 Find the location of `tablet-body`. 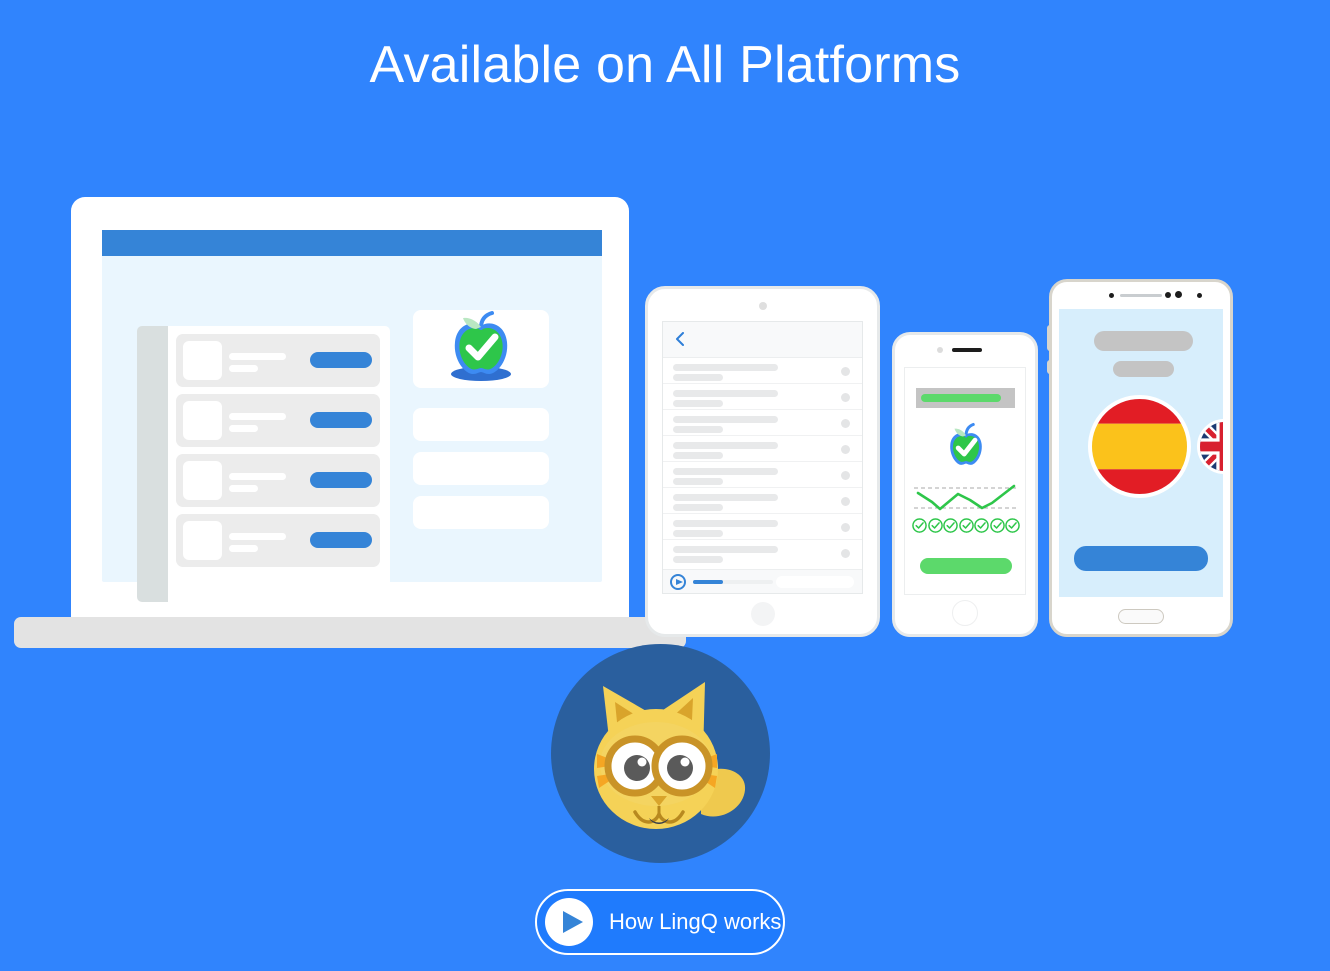

tablet-body is located at coordinates (762, 461).